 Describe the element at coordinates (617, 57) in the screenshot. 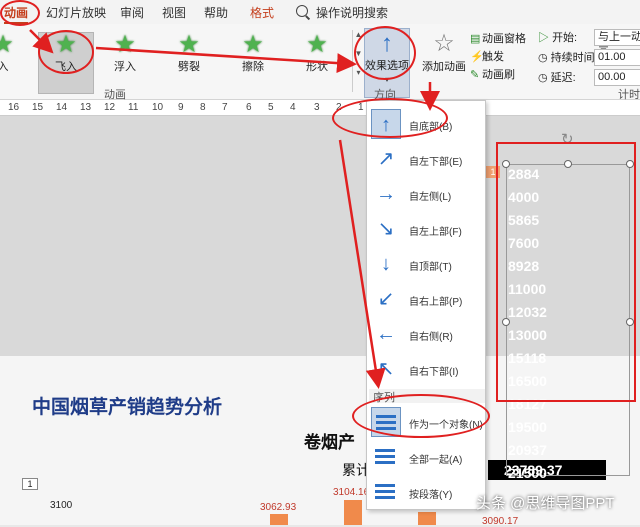

I see `duration-input: 01.00` at that location.